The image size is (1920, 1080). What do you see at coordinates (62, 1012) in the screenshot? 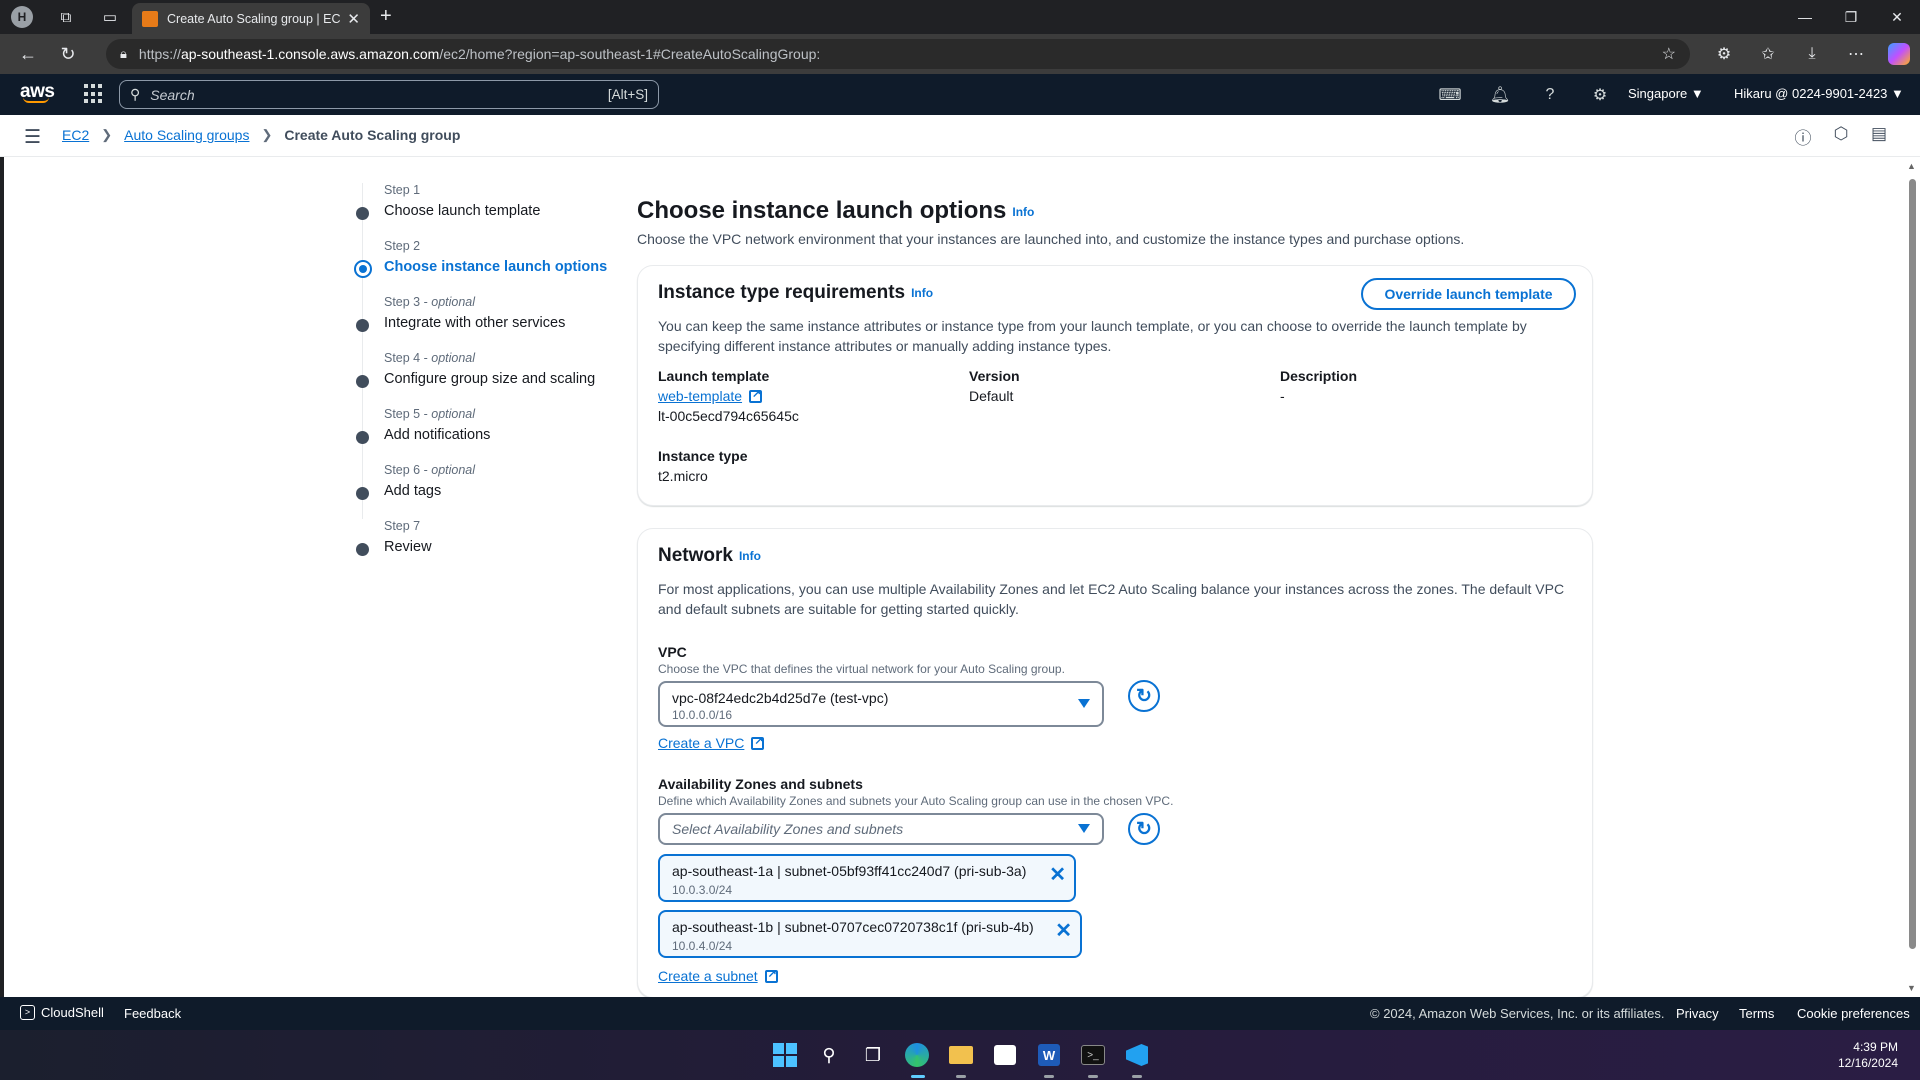
I see `cloudshell-button: > CloudShell` at bounding box center [62, 1012].